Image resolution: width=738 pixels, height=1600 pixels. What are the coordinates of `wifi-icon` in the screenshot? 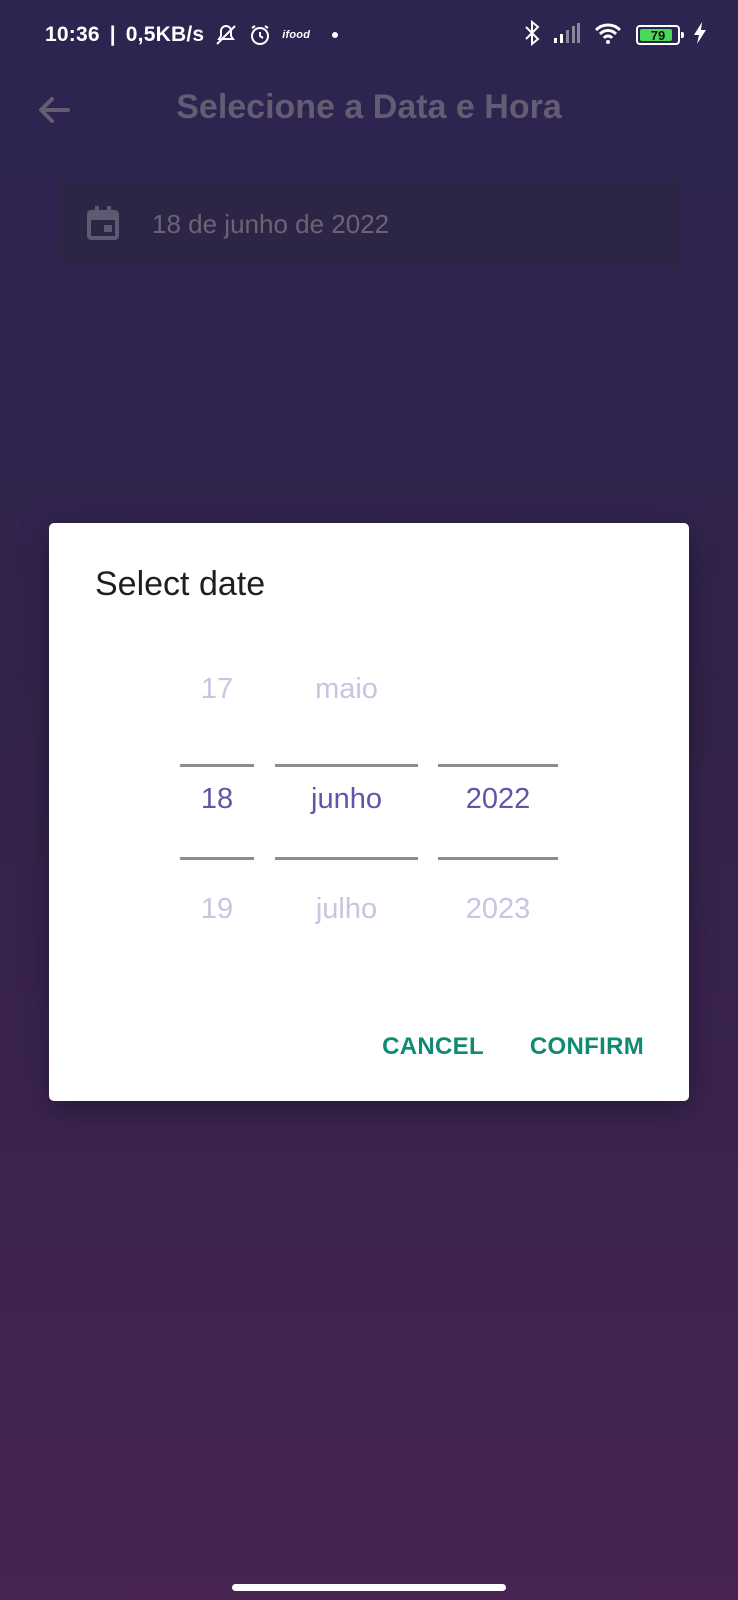 It's located at (608, 35).